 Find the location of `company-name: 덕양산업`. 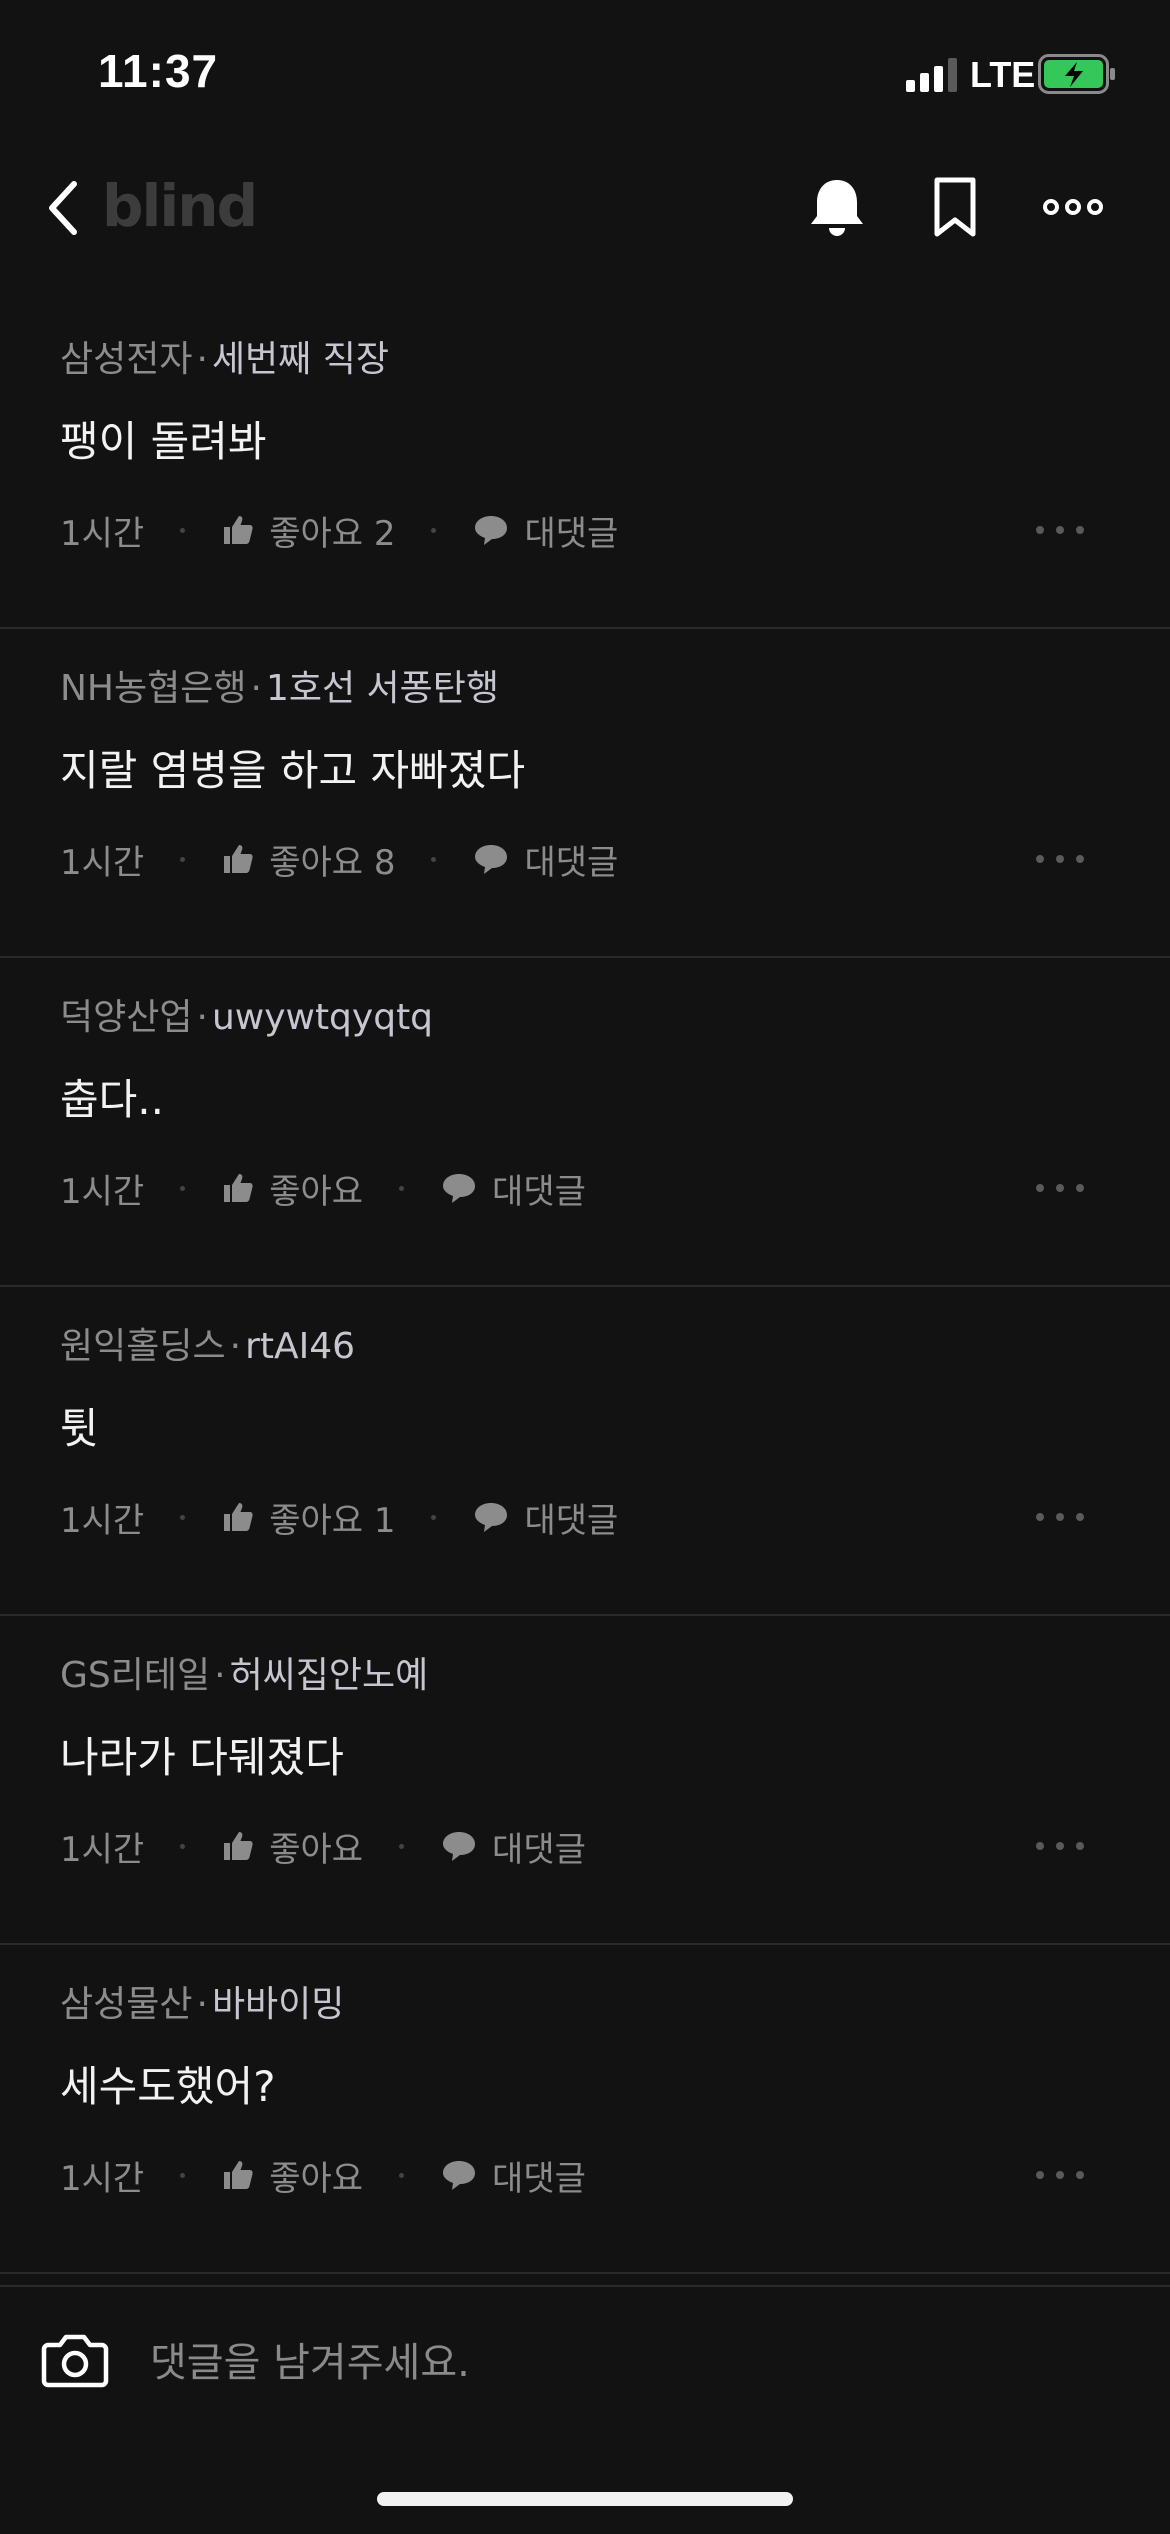

company-name: 덕양산업 is located at coordinates (126, 1017).